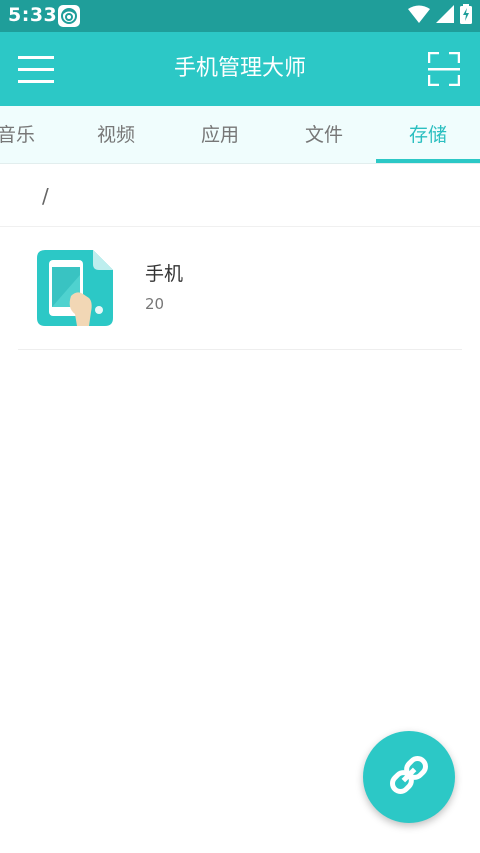  What do you see at coordinates (33, 15) in the screenshot?
I see `status-time: 5:33` at bounding box center [33, 15].